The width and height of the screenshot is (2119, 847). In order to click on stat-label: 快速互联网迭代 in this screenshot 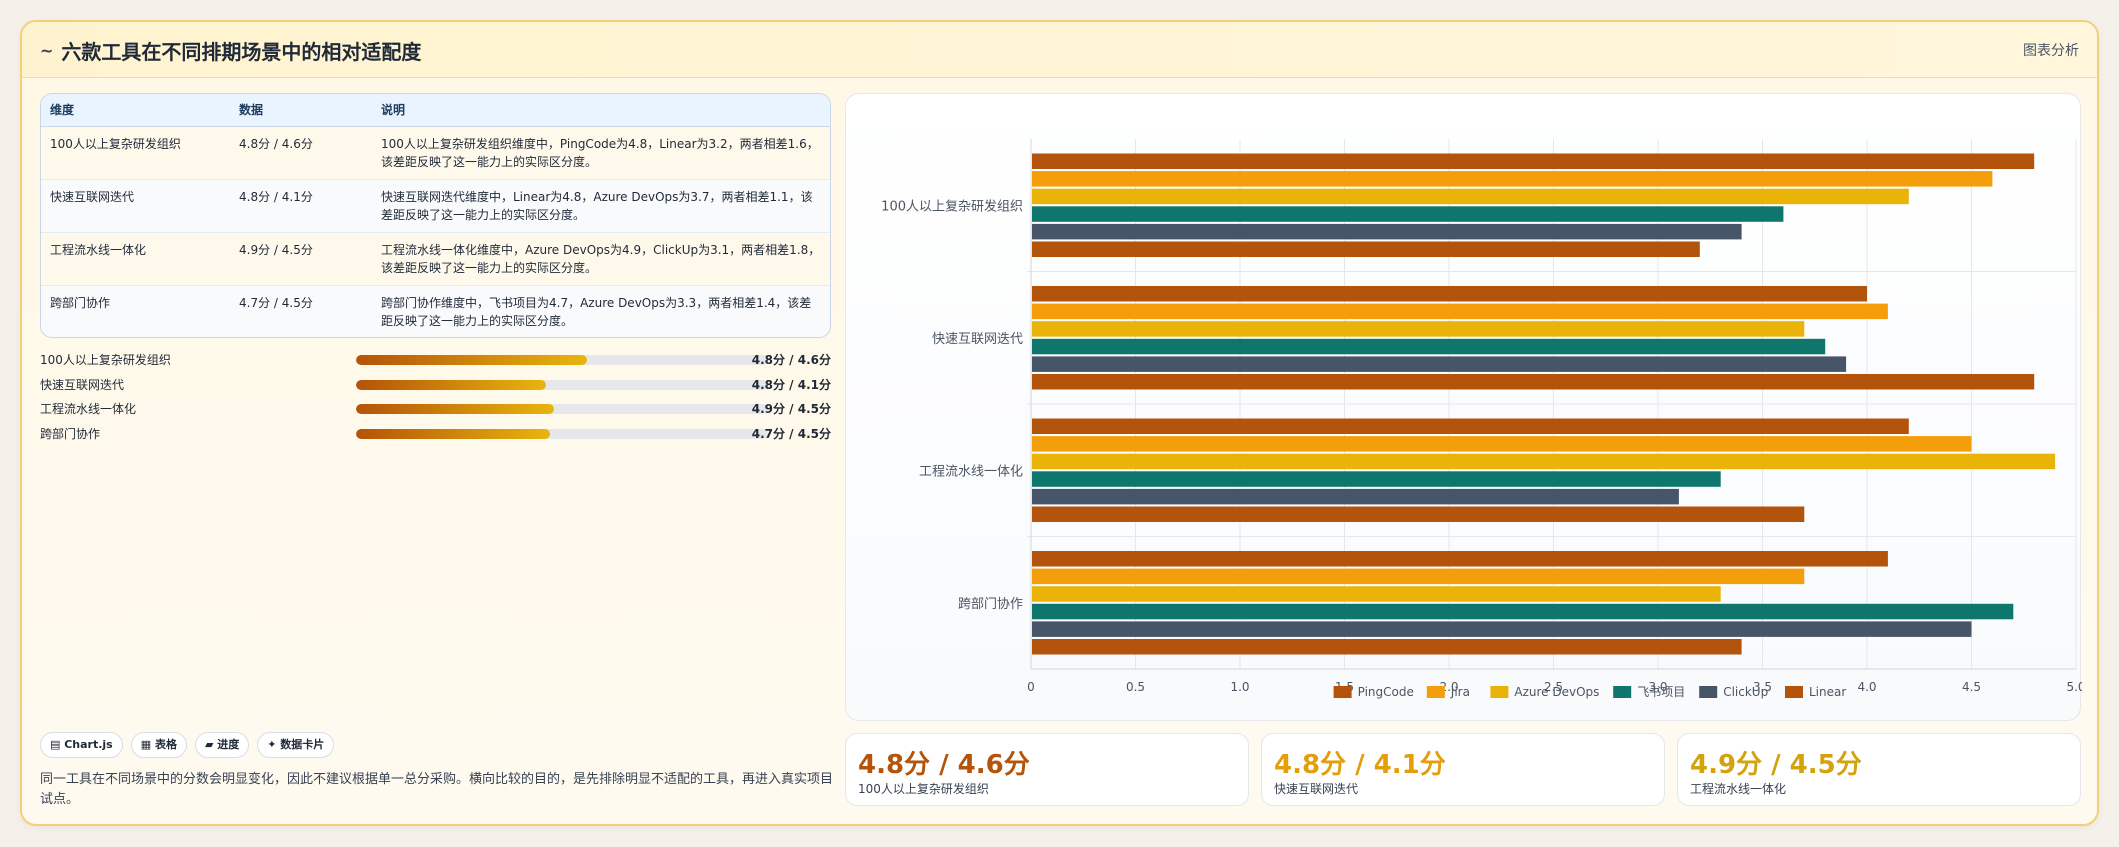, I will do `click(1316, 789)`.